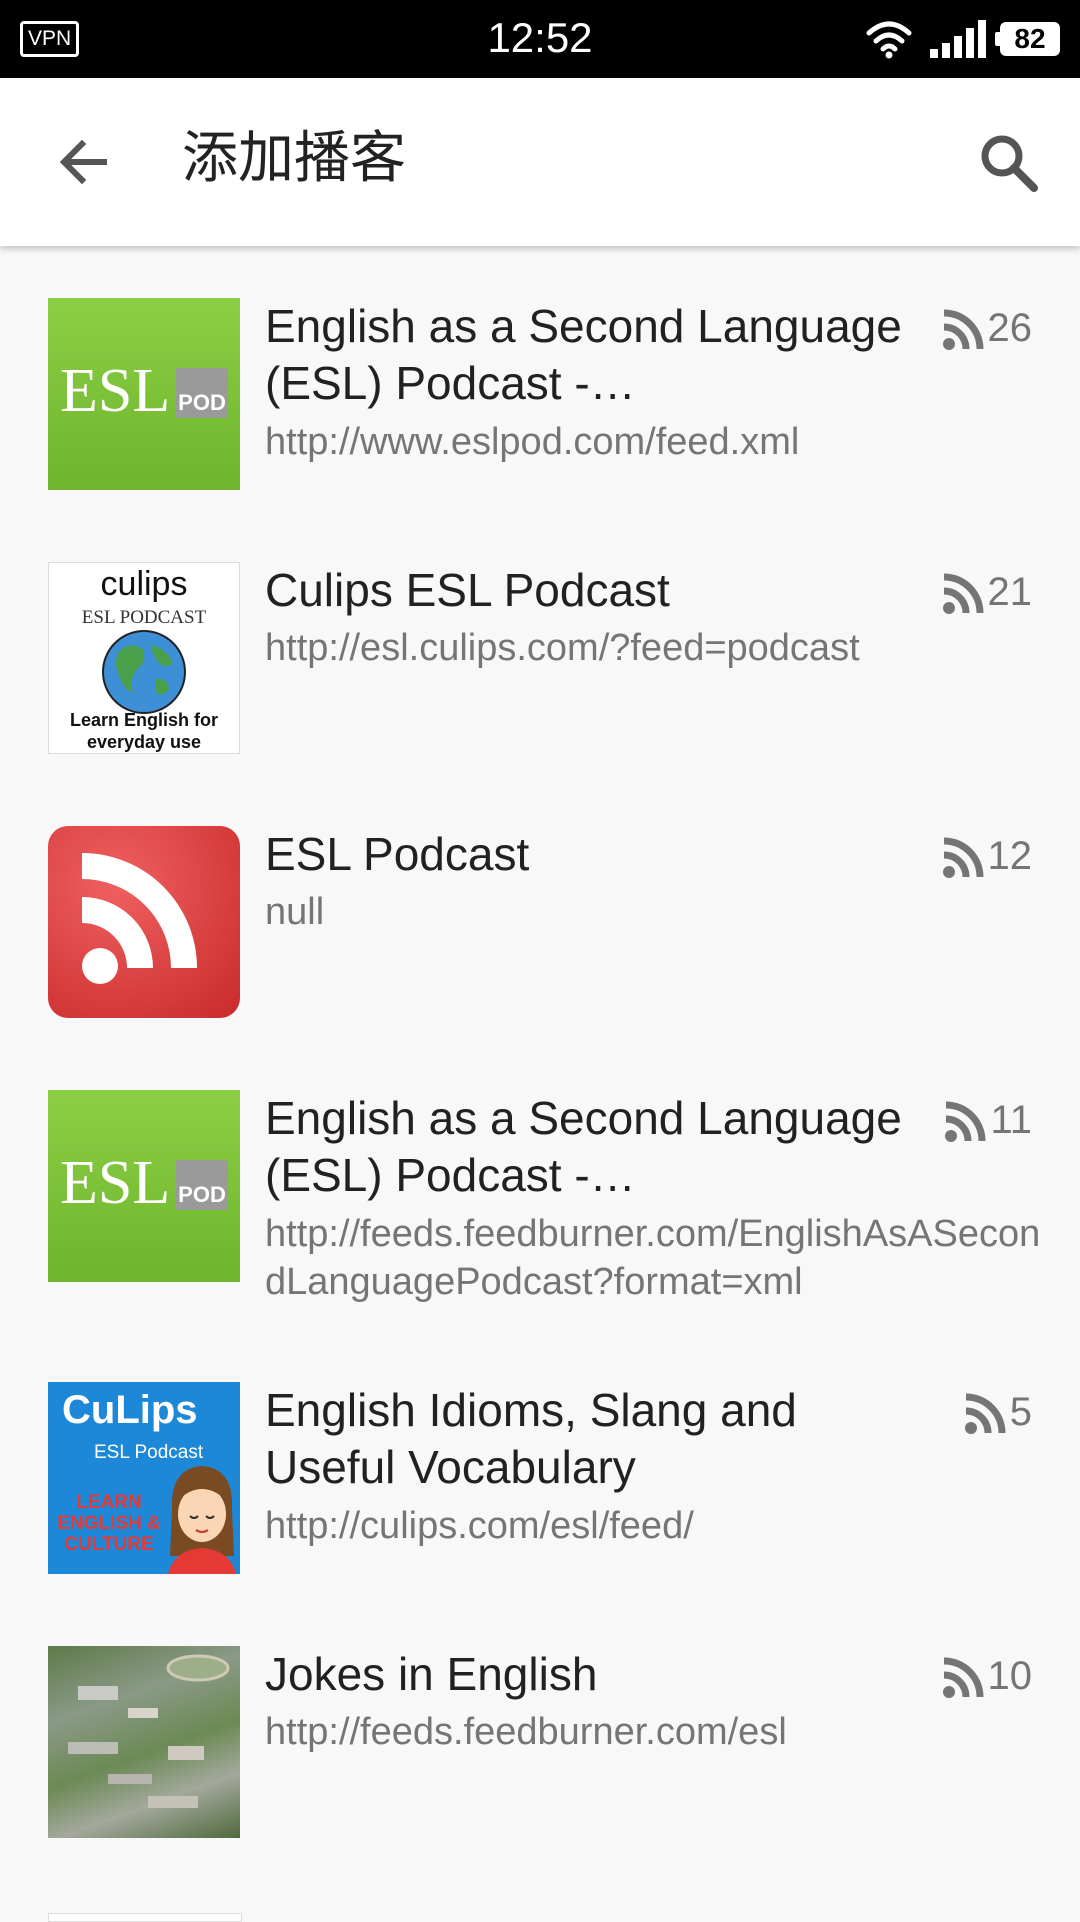 The height and width of the screenshot is (1922, 1080). I want to click on episode-count-value: 21, so click(1010, 592).